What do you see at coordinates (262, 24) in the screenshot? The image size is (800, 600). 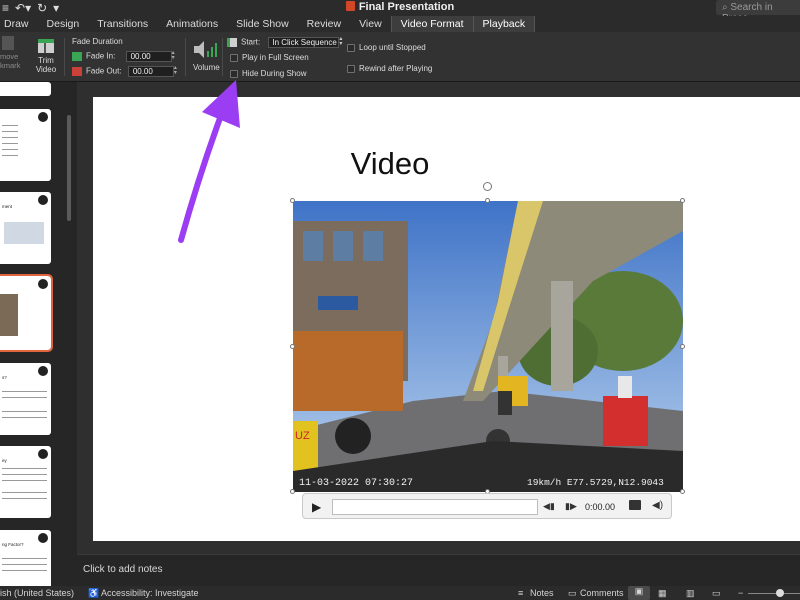 I see `tab-slide-show: Slide Show` at bounding box center [262, 24].